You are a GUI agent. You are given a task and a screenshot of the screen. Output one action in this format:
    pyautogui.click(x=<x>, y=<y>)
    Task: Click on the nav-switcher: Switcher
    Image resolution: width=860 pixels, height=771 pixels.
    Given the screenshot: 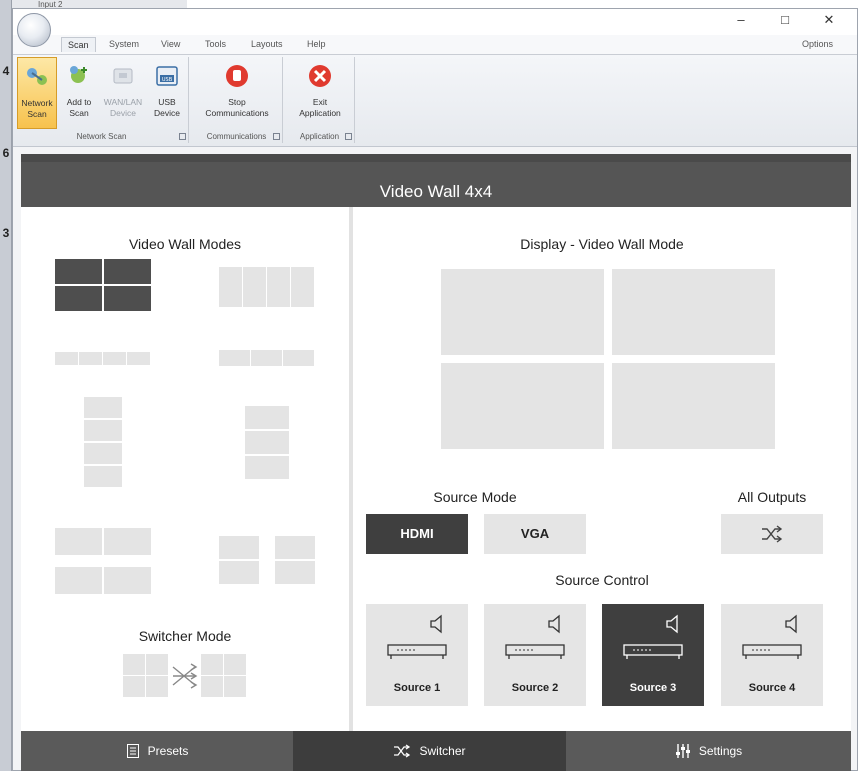 What is the action you would take?
    pyautogui.click(x=429, y=751)
    